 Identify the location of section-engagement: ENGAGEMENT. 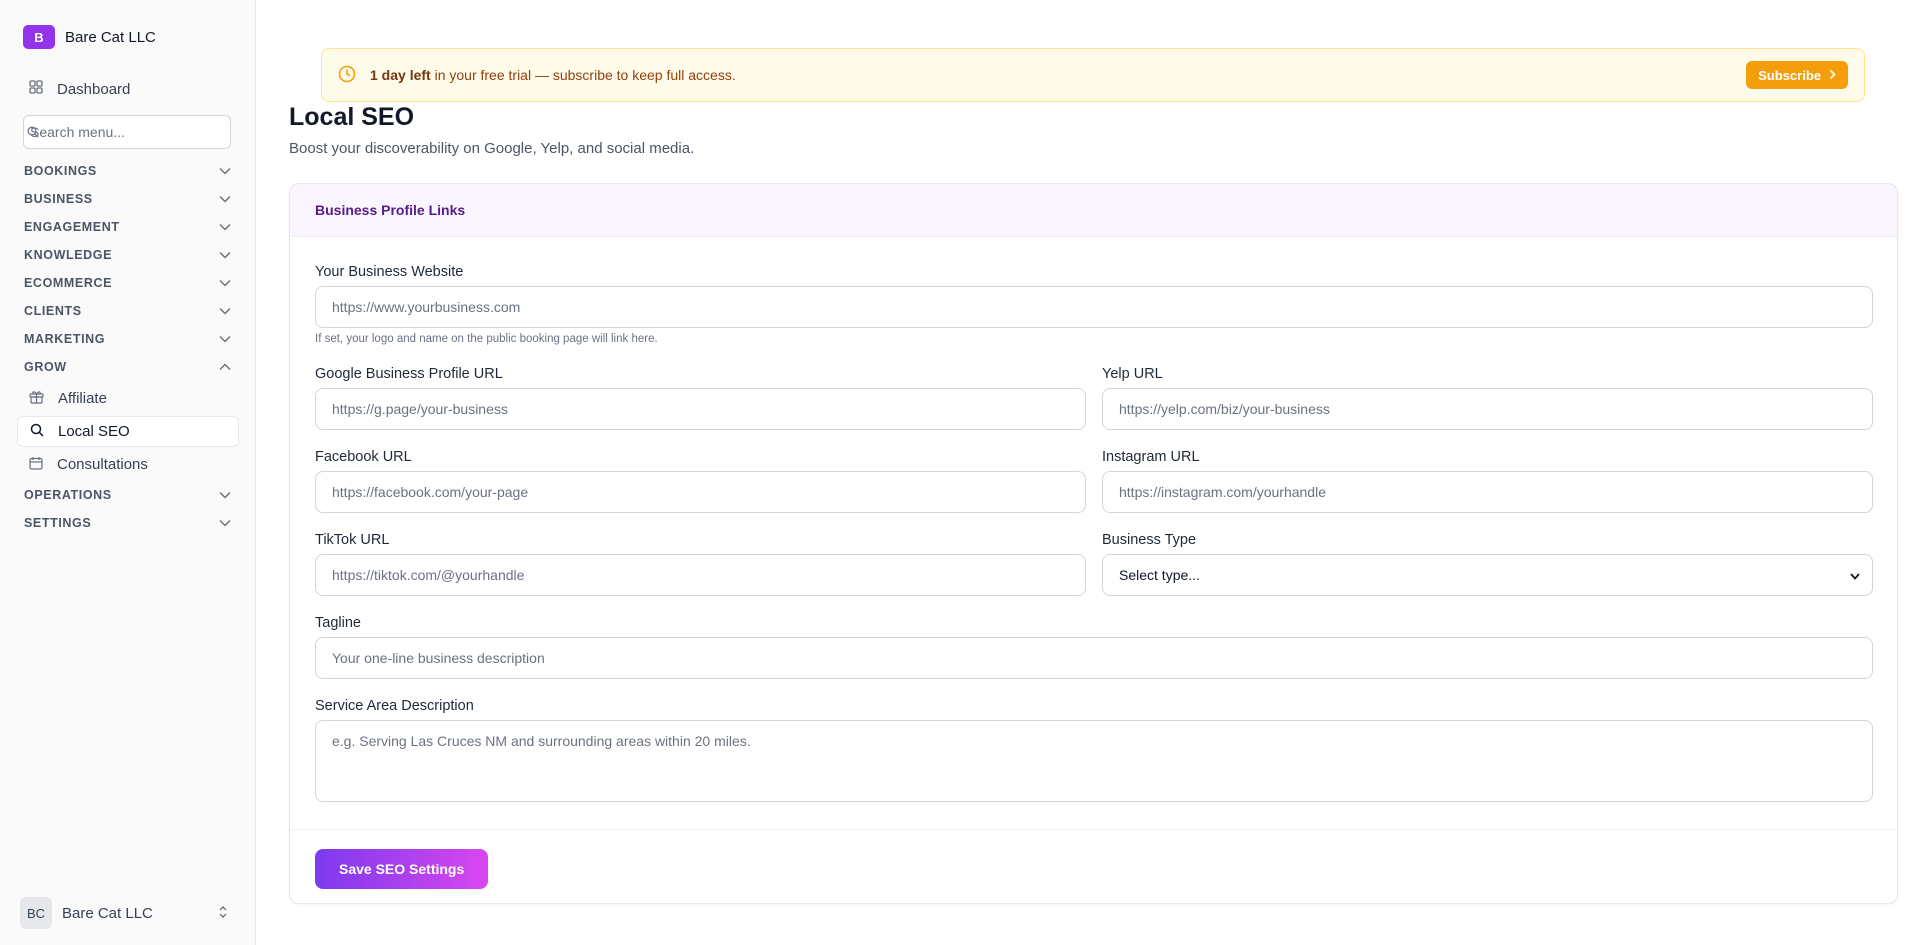
(128, 227).